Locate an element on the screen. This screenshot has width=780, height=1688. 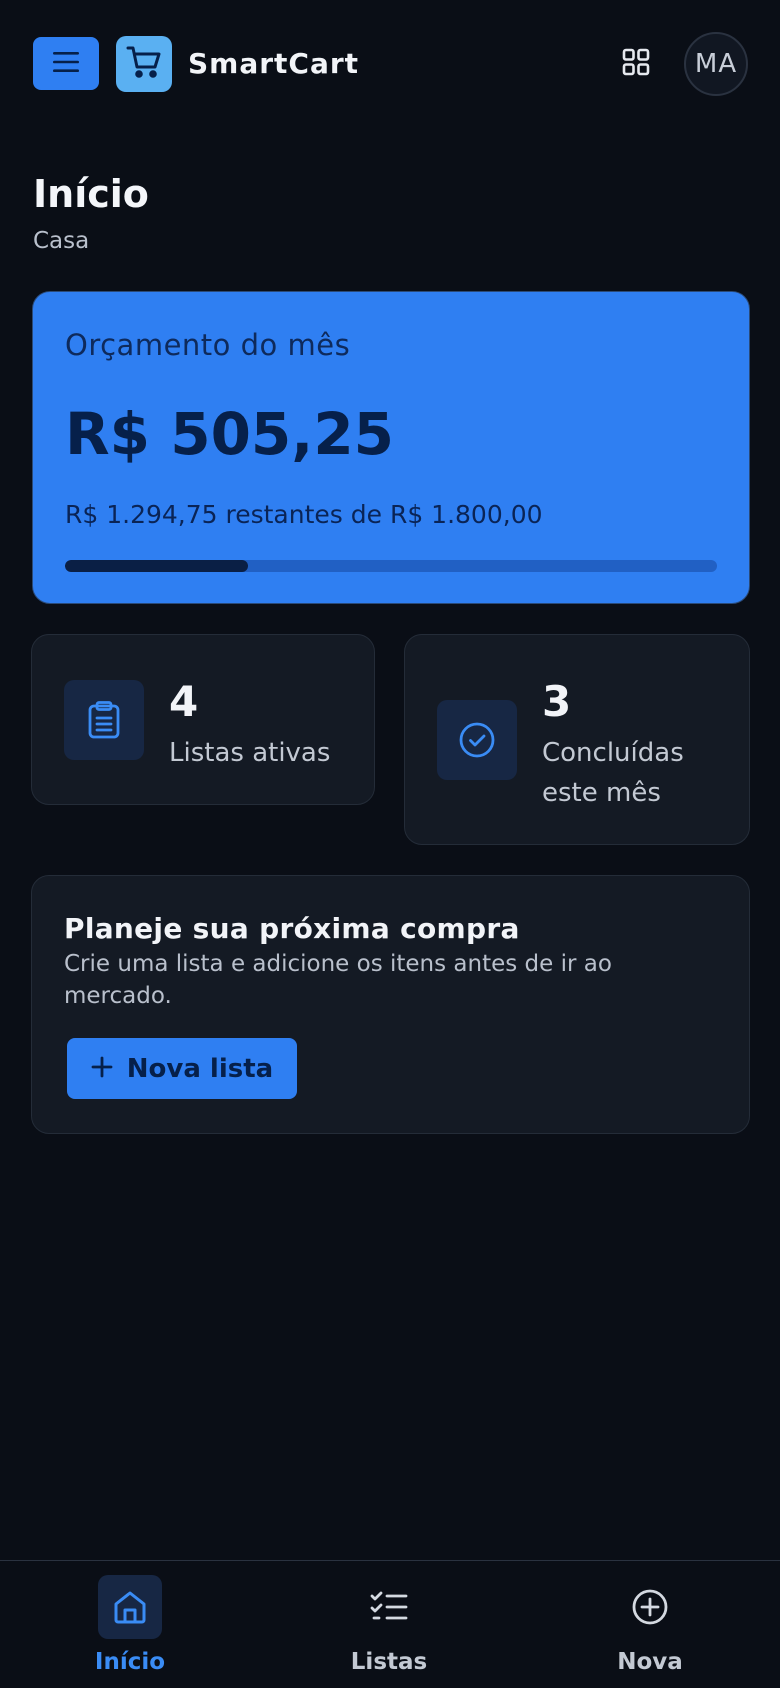
clipboard-icon is located at coordinates (104, 720).